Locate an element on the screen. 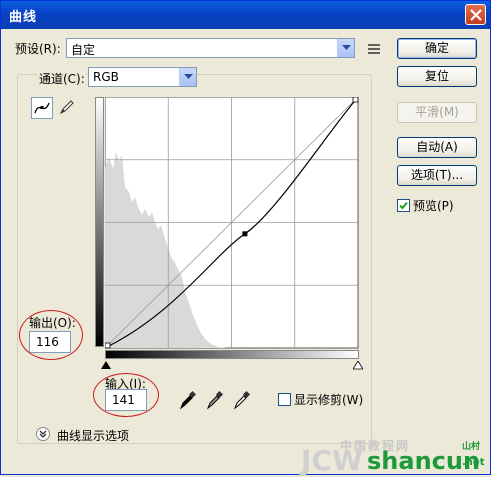 The width and height of the screenshot is (491, 477). channel-label: 通道(C): is located at coordinates (62, 78).